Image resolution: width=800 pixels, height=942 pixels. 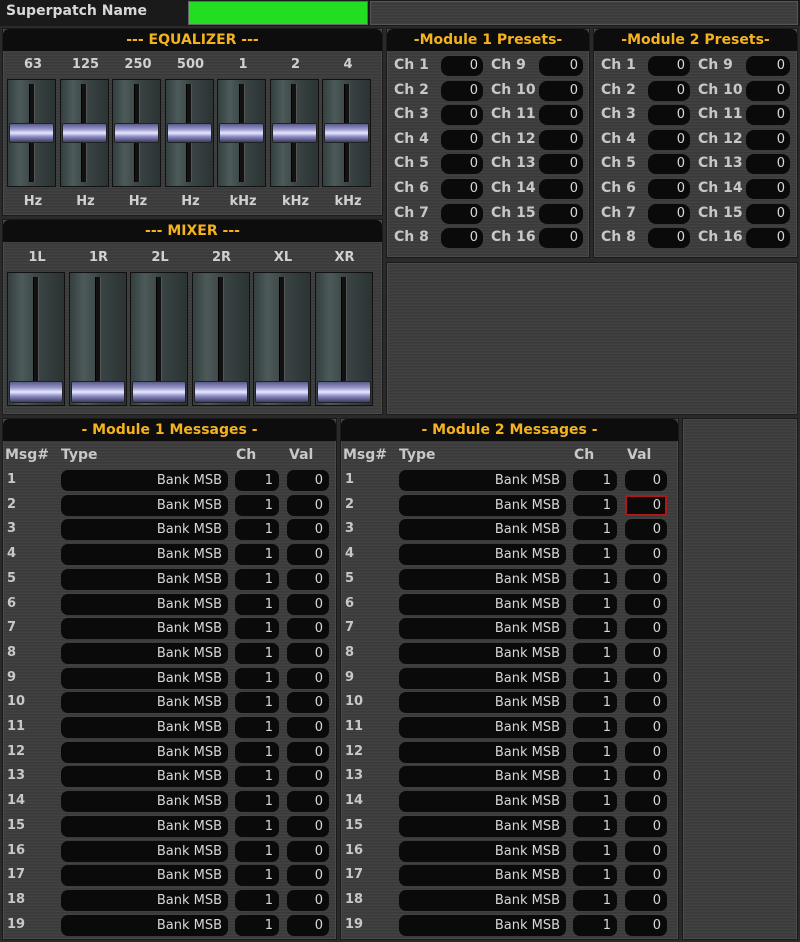 I want to click on eq-slider-knob, so click(x=241, y=133).